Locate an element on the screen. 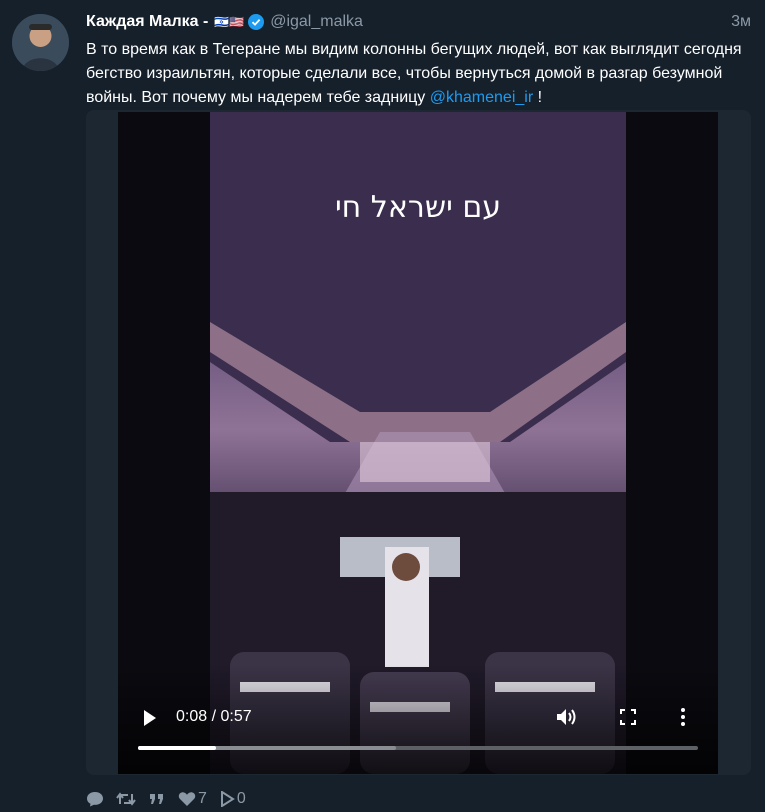 The width and height of the screenshot is (765, 812). reply-icon is located at coordinates (95, 799).